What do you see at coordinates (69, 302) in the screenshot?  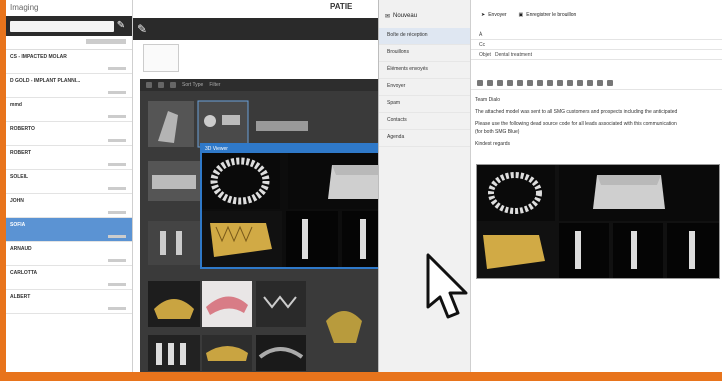 I see `patient-row: ALBERT` at bounding box center [69, 302].